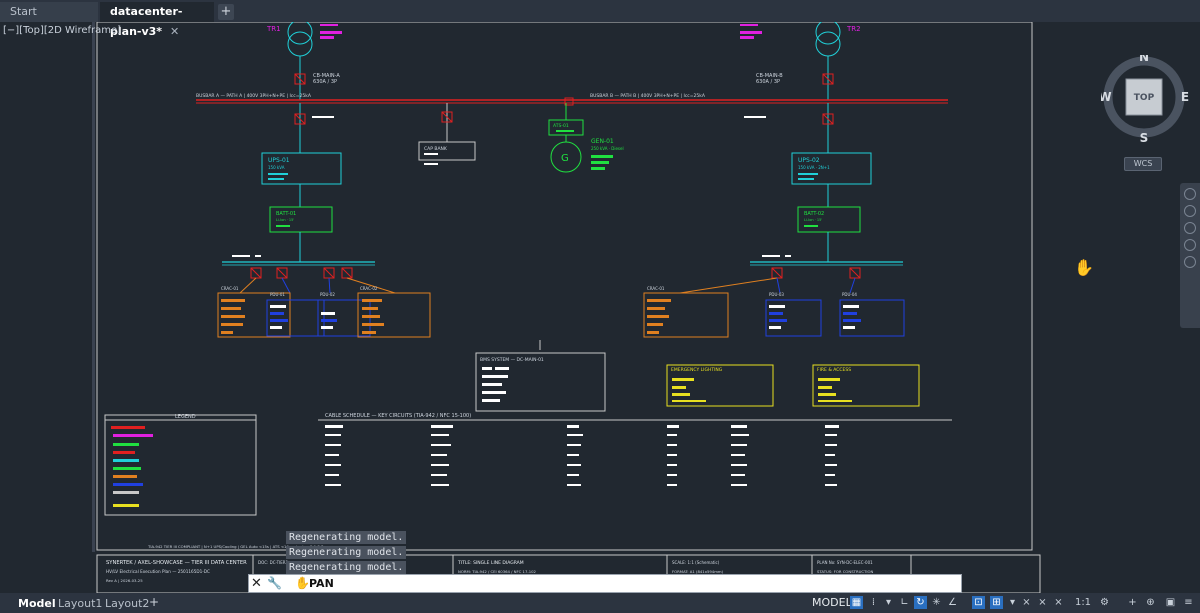 This screenshot has height=613, width=1200. What do you see at coordinates (904, 602) in the screenshot?
I see `ortho-icon: ∟` at bounding box center [904, 602].